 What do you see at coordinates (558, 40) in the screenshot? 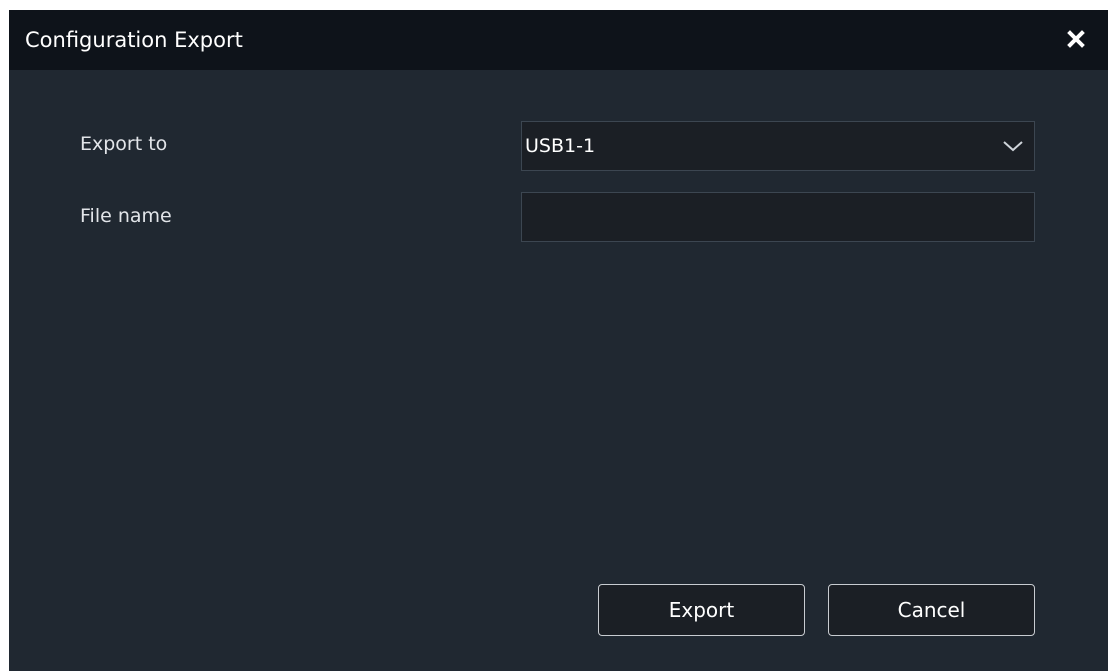
I see `dialog-titlebar: Configuration Export` at bounding box center [558, 40].